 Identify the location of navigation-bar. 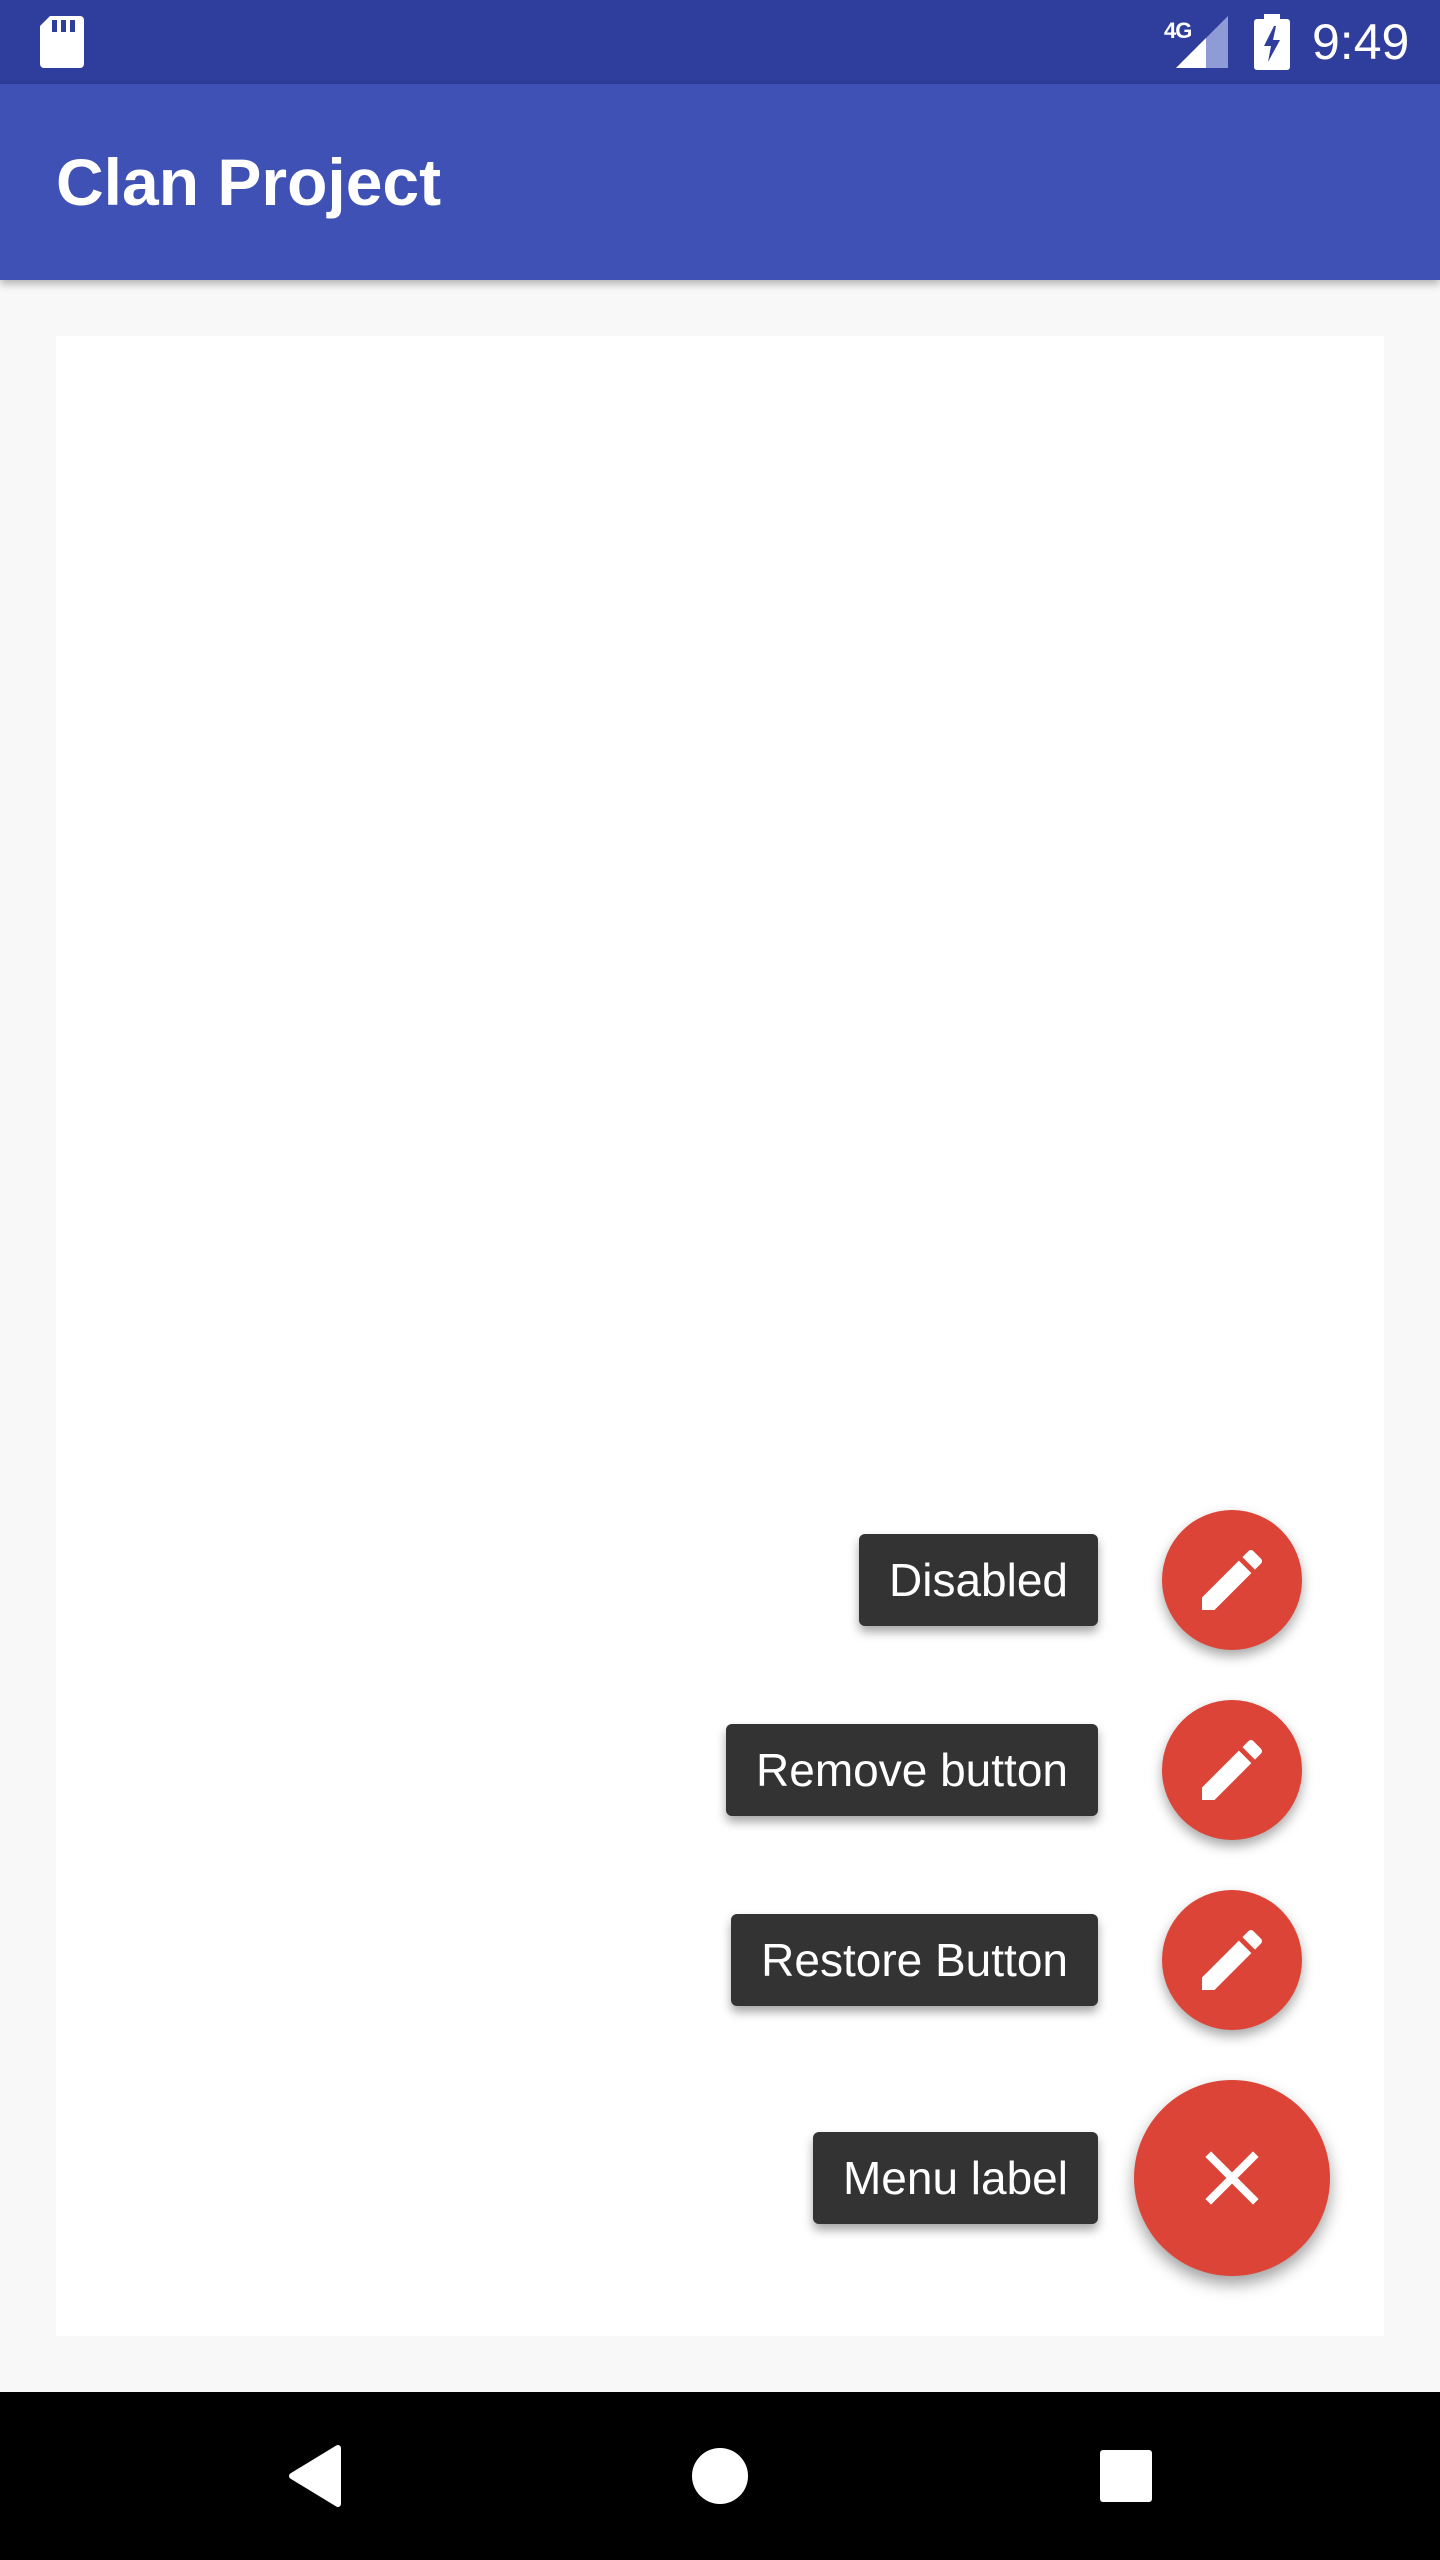
(720, 2476).